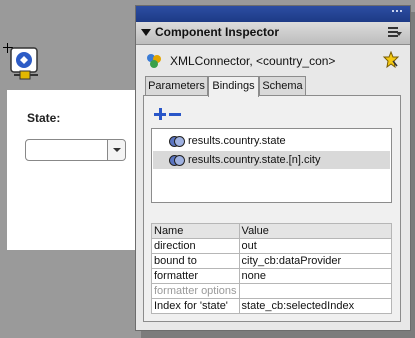 The height and width of the screenshot is (338, 415). I want to click on binding-item-selected: results.country.state.[n].city, so click(271, 160).